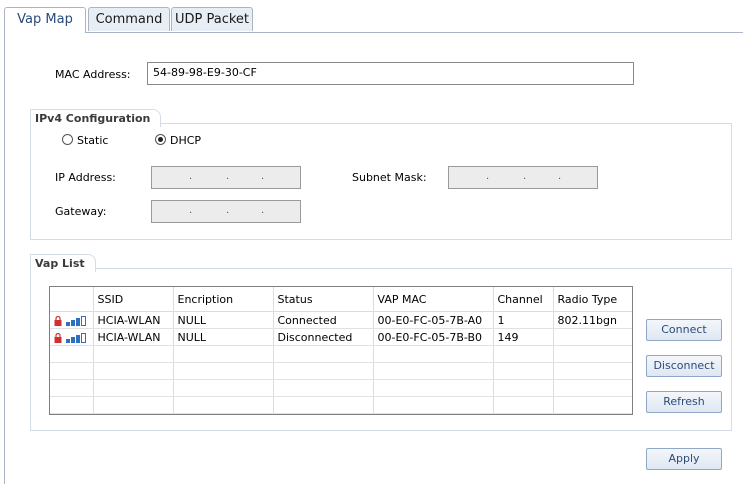  Describe the element at coordinates (223, 299) in the screenshot. I see `column-header-encription: Encription` at that location.